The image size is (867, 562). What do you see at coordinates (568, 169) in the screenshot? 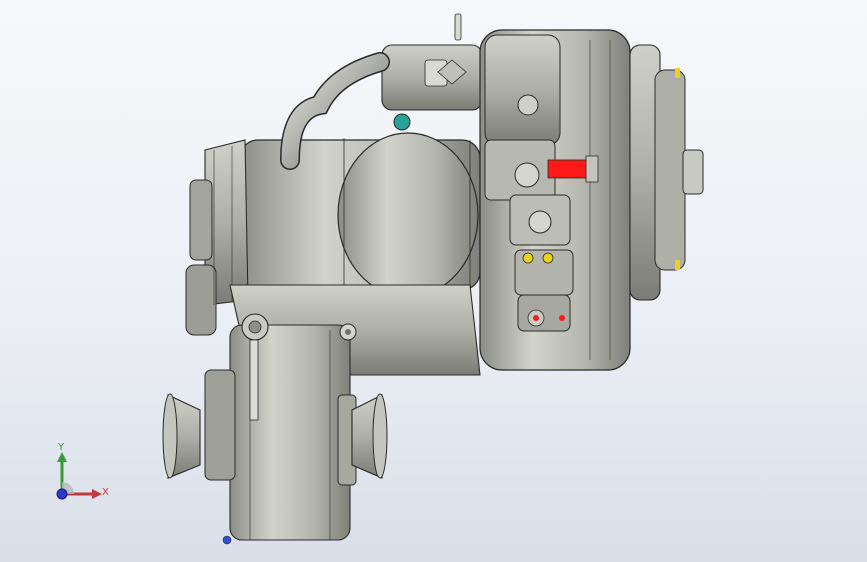
I see `highlighted-part` at bounding box center [568, 169].